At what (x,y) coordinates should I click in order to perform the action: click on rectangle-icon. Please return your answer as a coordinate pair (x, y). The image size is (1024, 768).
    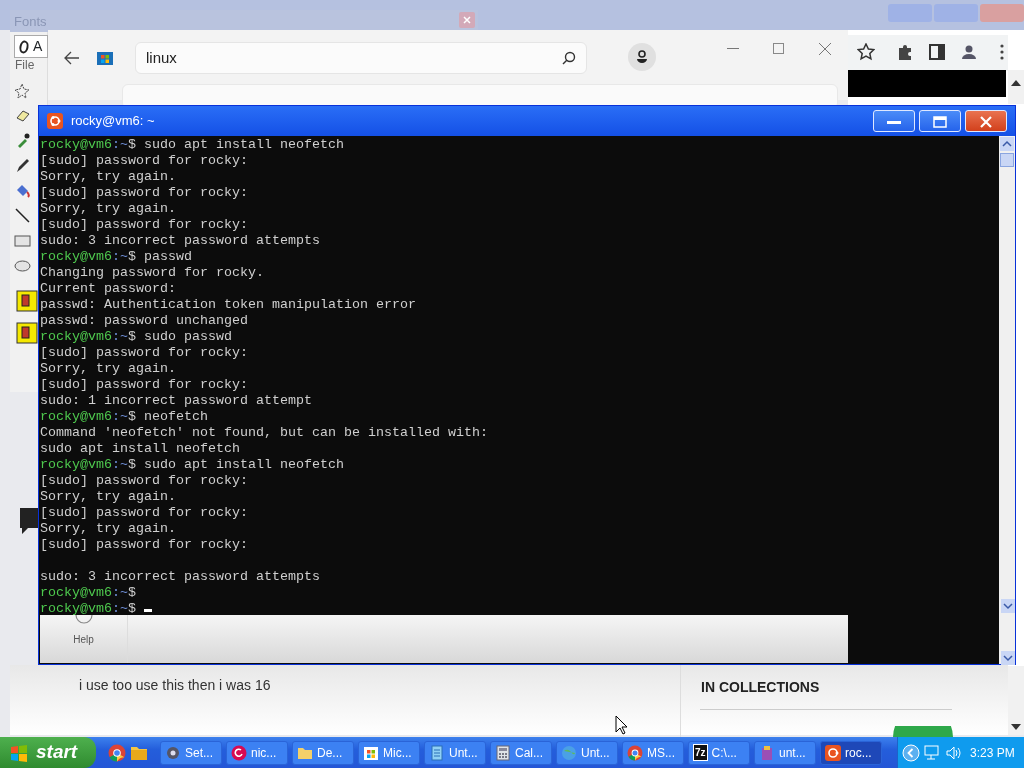
    Looking at the image, I should click on (22, 240).